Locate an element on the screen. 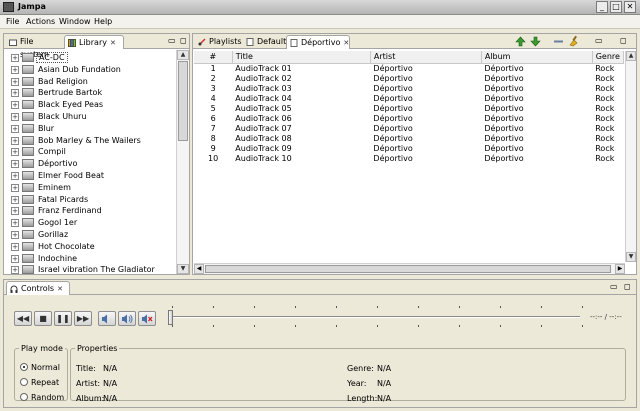 This screenshot has width=640, height=411. radio-normal: Normal is located at coordinates (40, 367).